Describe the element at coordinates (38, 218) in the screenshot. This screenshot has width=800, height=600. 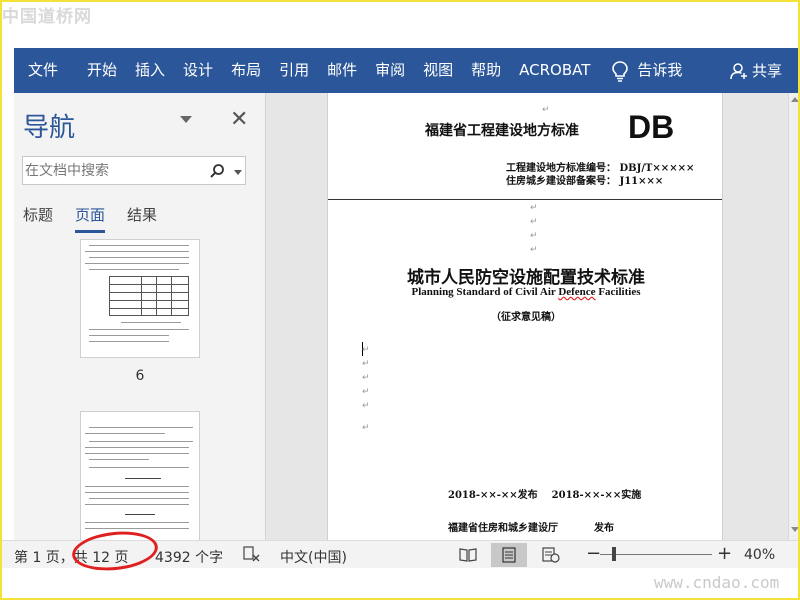
I see `tab-headings: 标题` at that location.